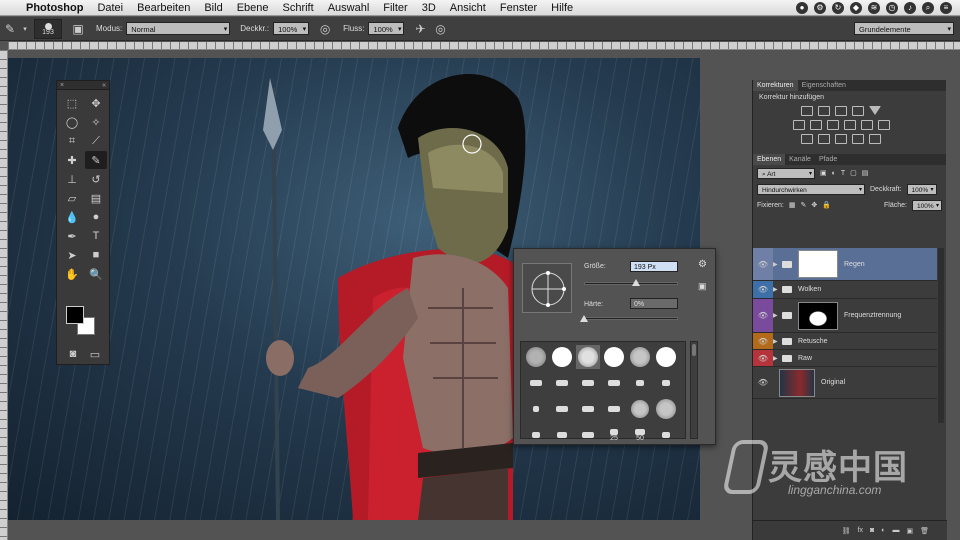  I want to click on link-layers-icon: ⛓, so click(846, 531).